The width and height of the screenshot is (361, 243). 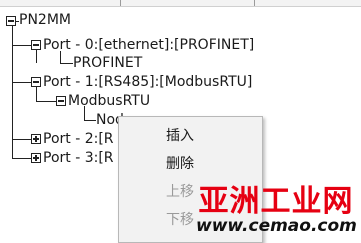 I want to click on tree-node-label: ModbusRTU, so click(x=109, y=101).